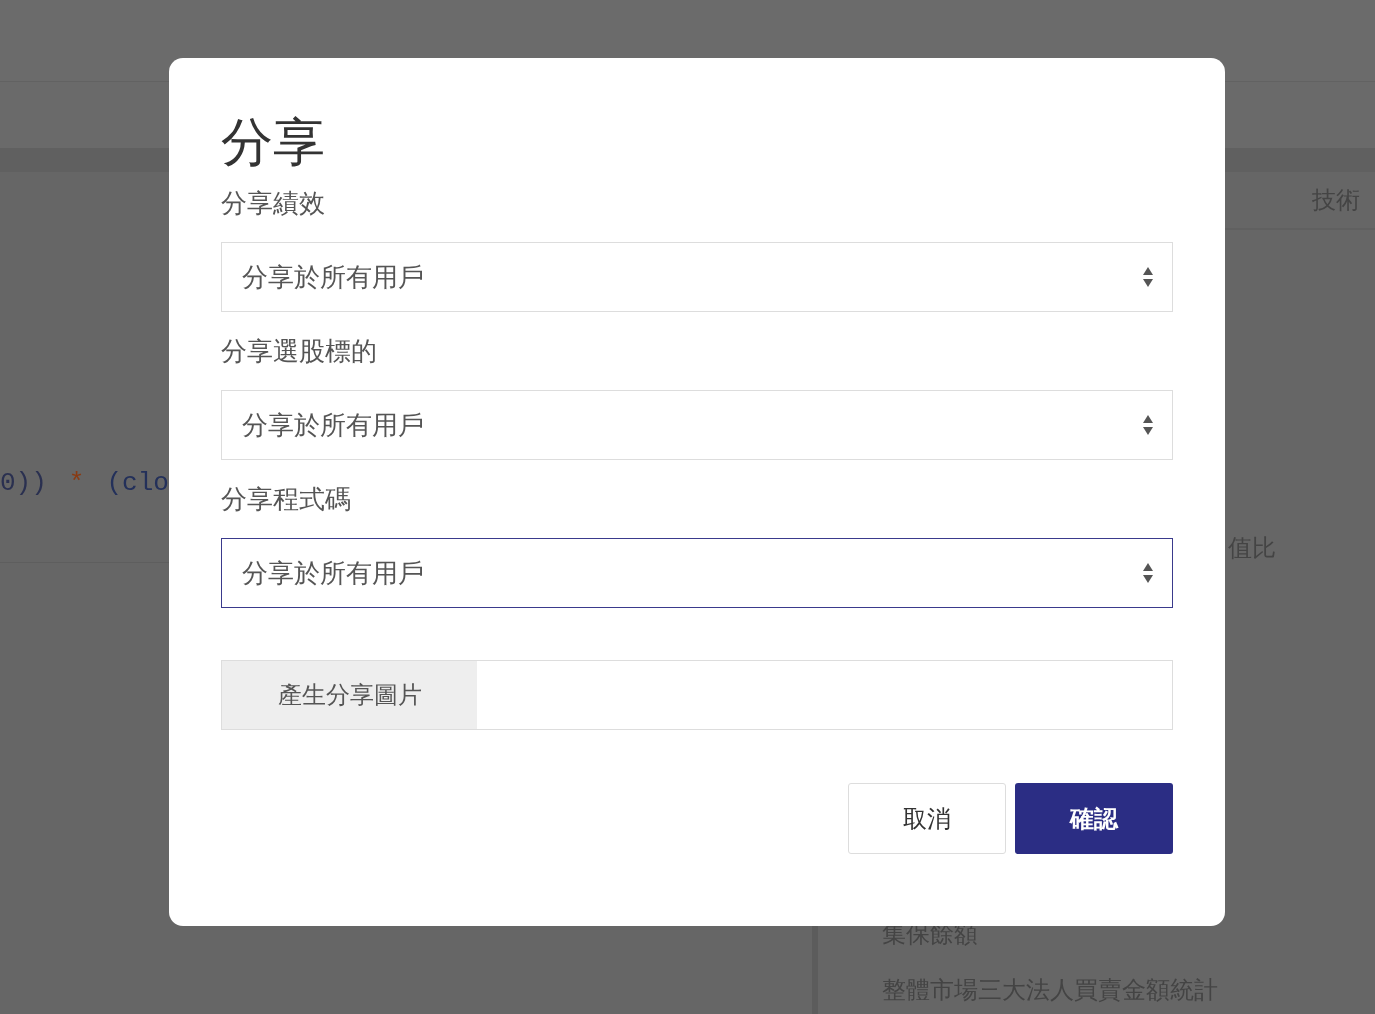 The image size is (1375, 1014). I want to click on field-label: 分享選股標的, so click(299, 351).